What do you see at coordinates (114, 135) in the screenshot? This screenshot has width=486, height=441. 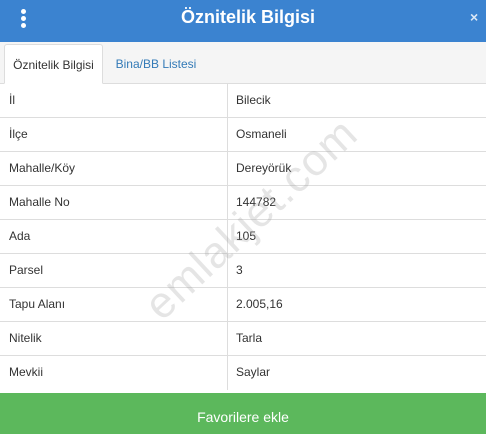 I see `attribute-label: İlçe` at bounding box center [114, 135].